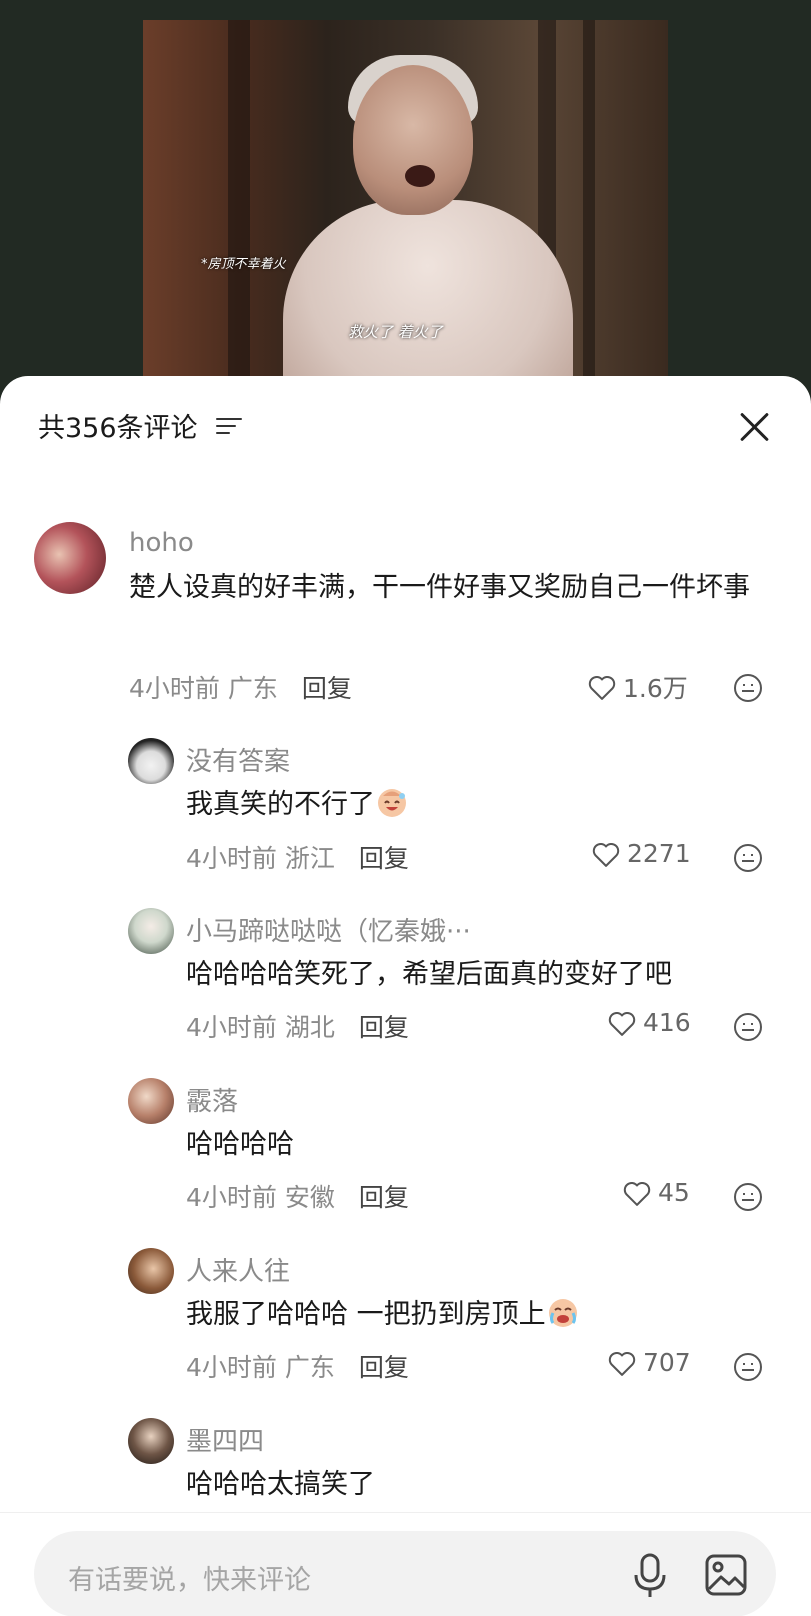 This screenshot has height=1616, width=811. What do you see at coordinates (238, 1269) in the screenshot?
I see `comment-username: 人来人往` at bounding box center [238, 1269].